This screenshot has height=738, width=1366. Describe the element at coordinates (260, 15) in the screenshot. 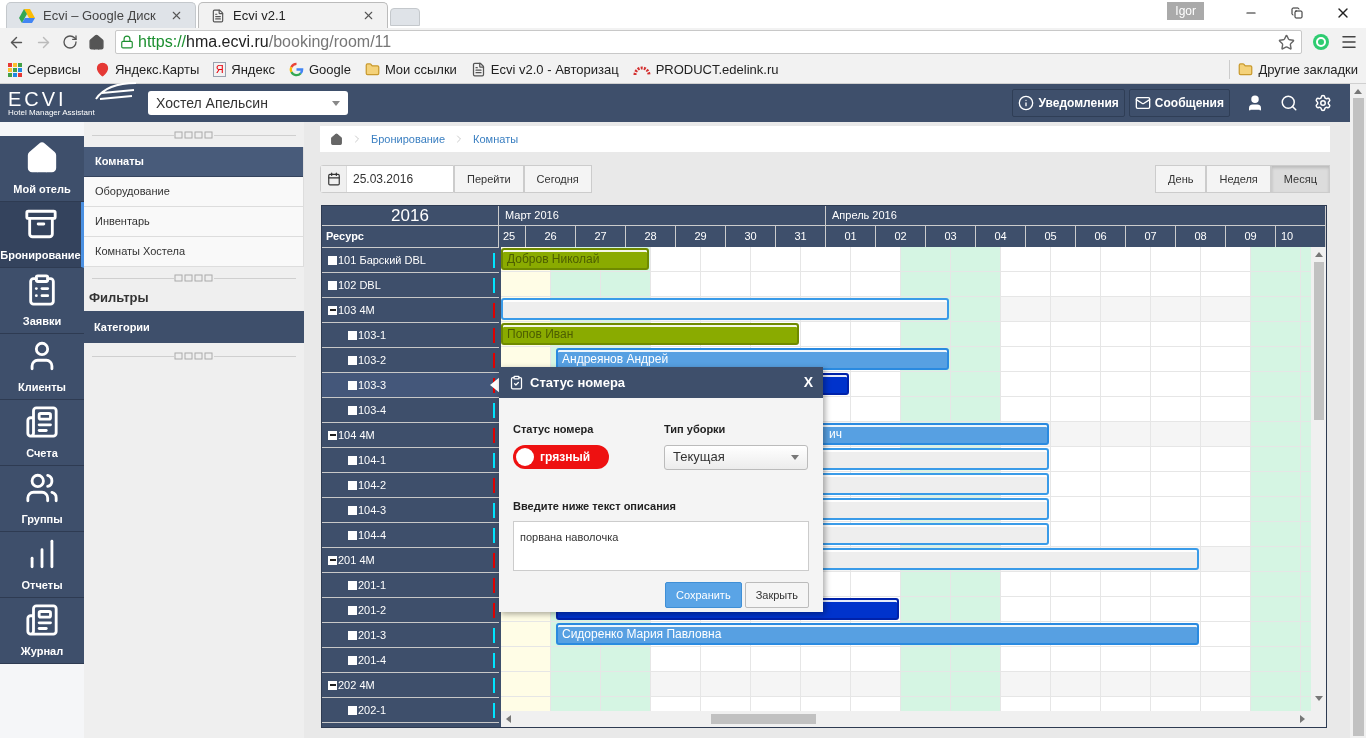

I see `tab-title: Ecvi v2.1` at that location.